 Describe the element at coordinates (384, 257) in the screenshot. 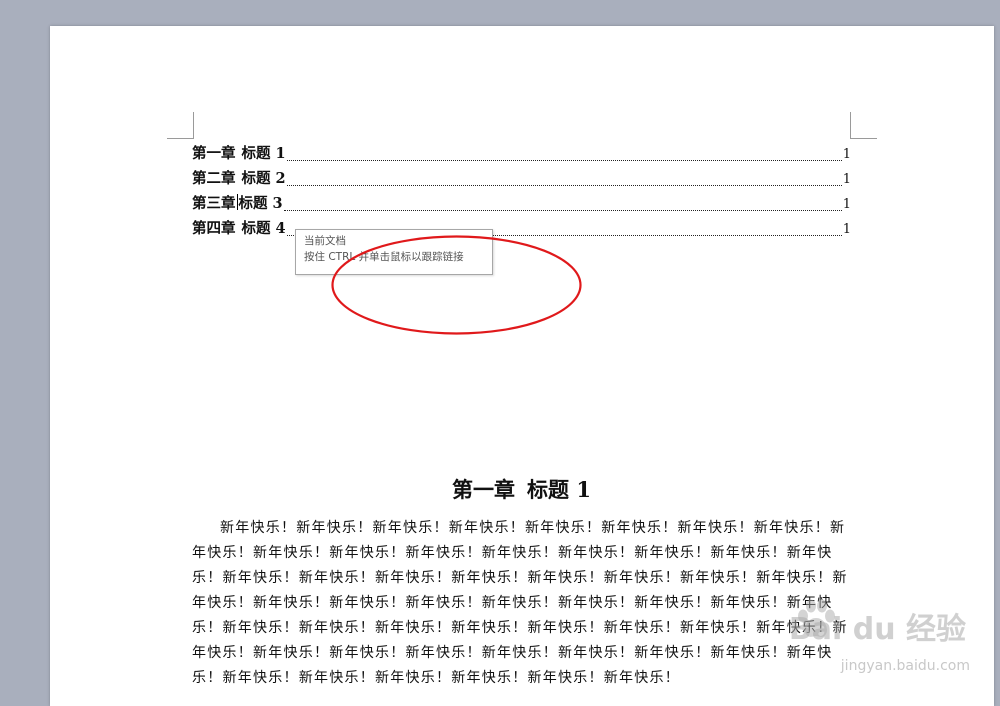

I see `tooltip-hint-text: 按住 CTRL 并单击鼠标以跟踪链接` at that location.